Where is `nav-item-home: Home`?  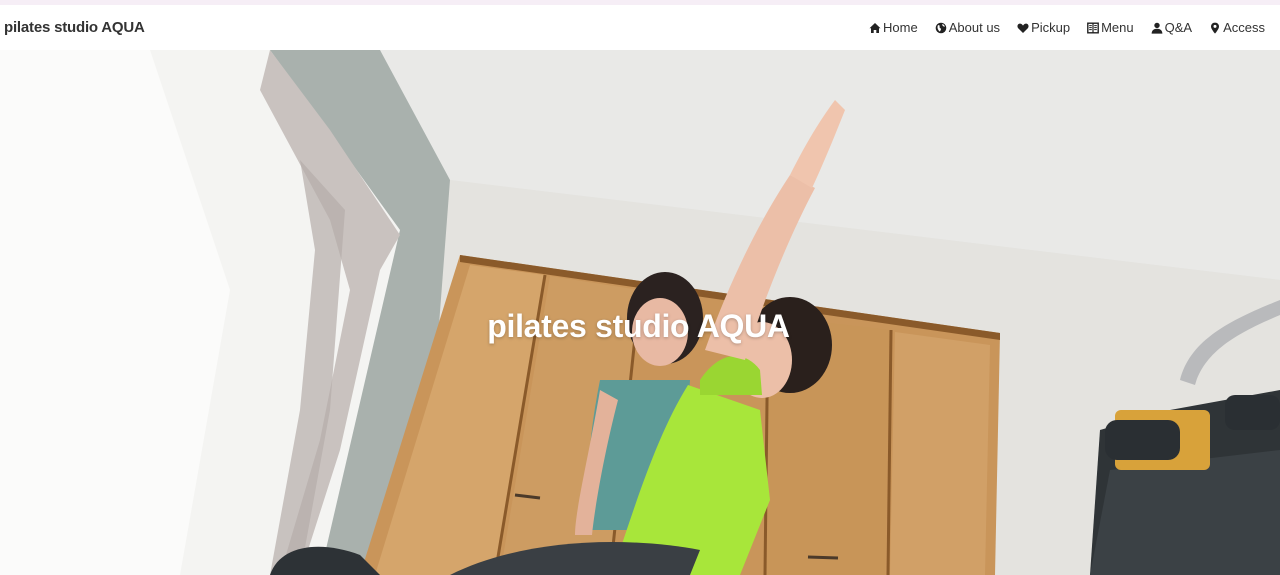
nav-item-home: Home is located at coordinates (893, 27).